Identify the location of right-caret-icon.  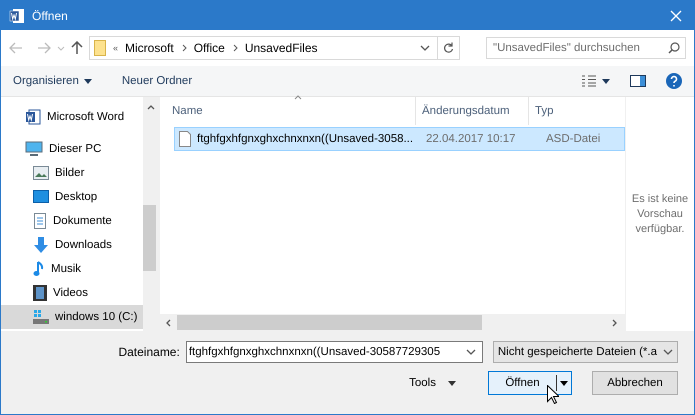
(614, 322).